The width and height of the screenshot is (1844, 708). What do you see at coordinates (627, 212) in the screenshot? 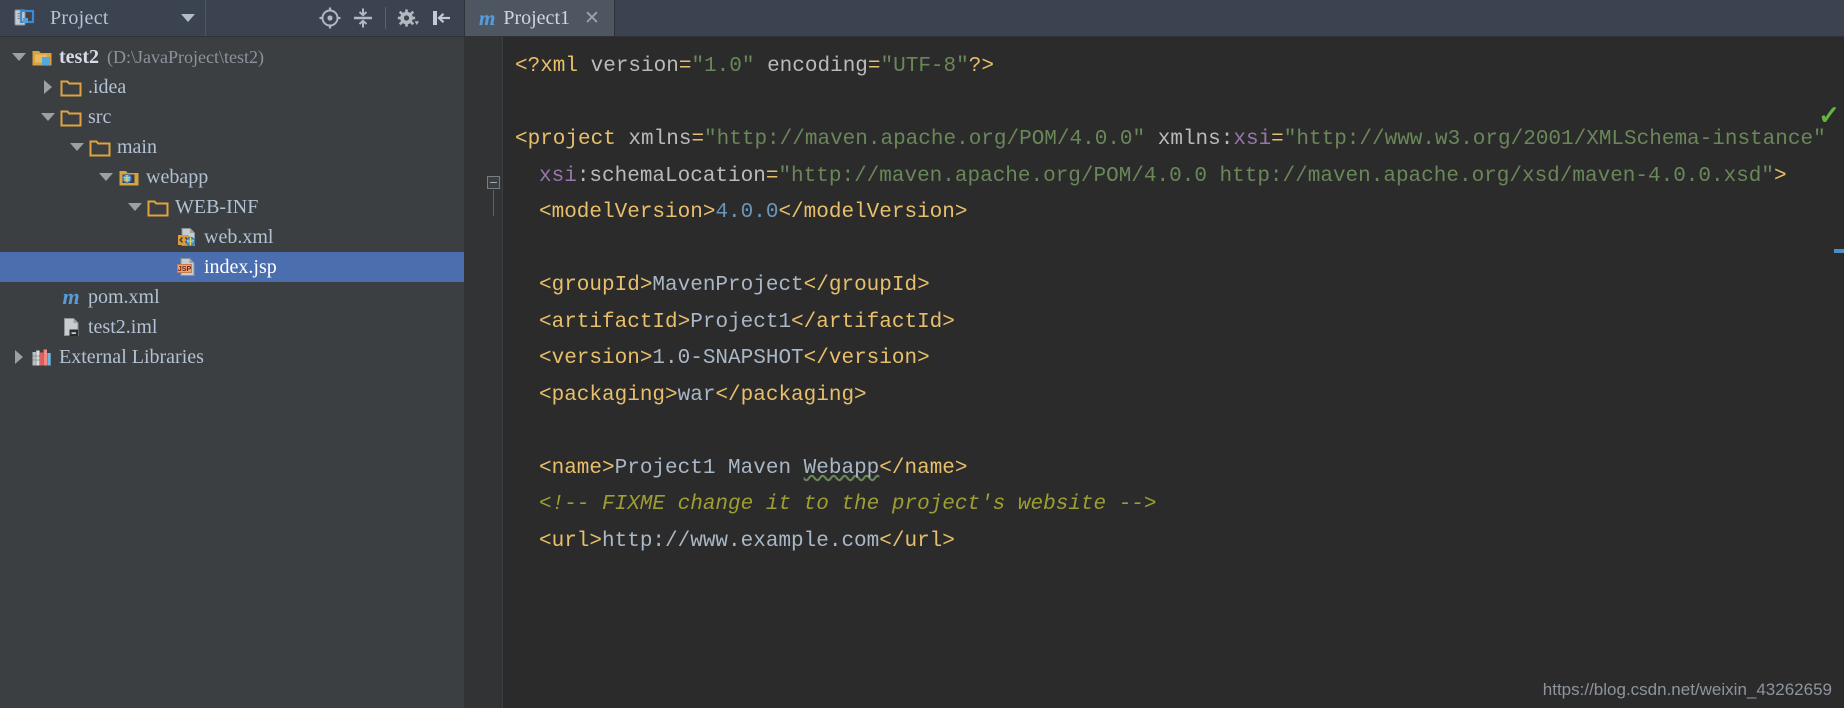
I see `code-token: <modelVersion>` at bounding box center [627, 212].